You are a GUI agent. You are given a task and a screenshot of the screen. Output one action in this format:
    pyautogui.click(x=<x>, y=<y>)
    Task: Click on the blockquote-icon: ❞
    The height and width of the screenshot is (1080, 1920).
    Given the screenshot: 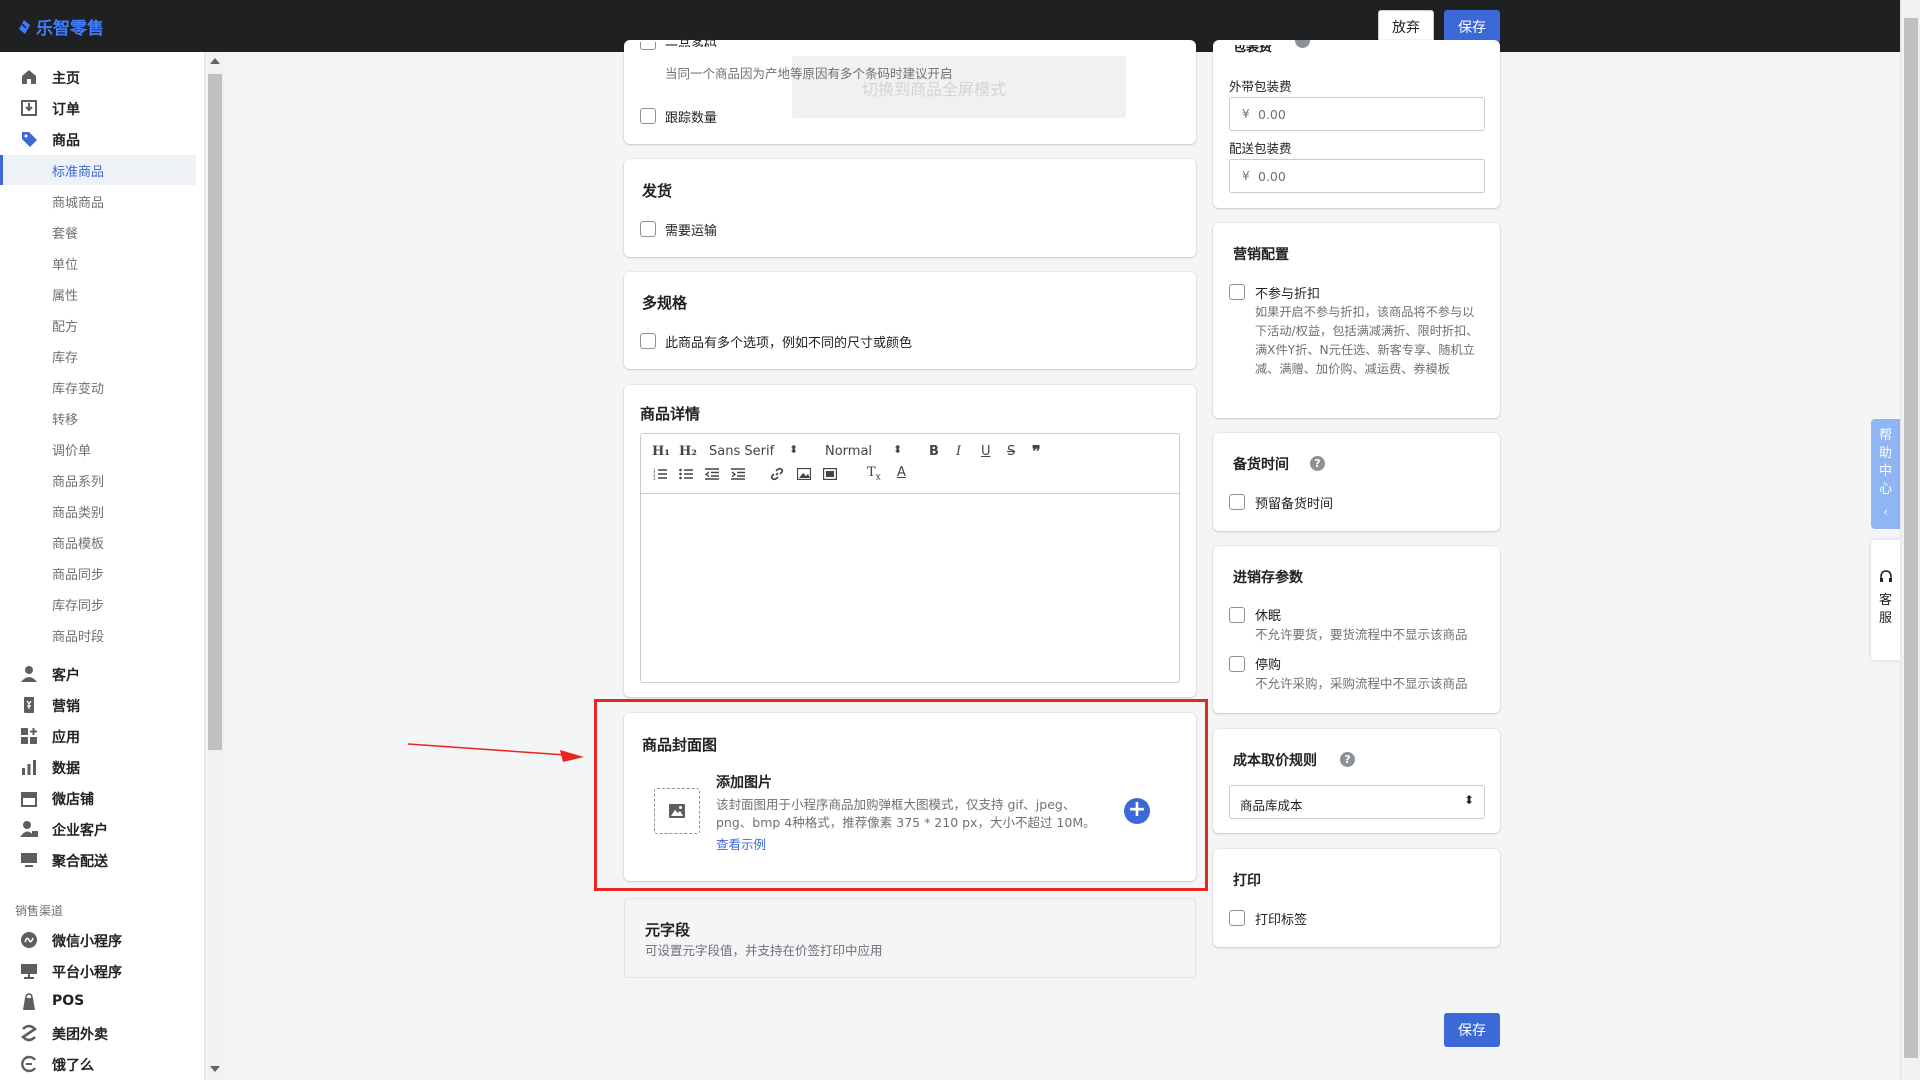 What is the action you would take?
    pyautogui.click(x=1036, y=451)
    